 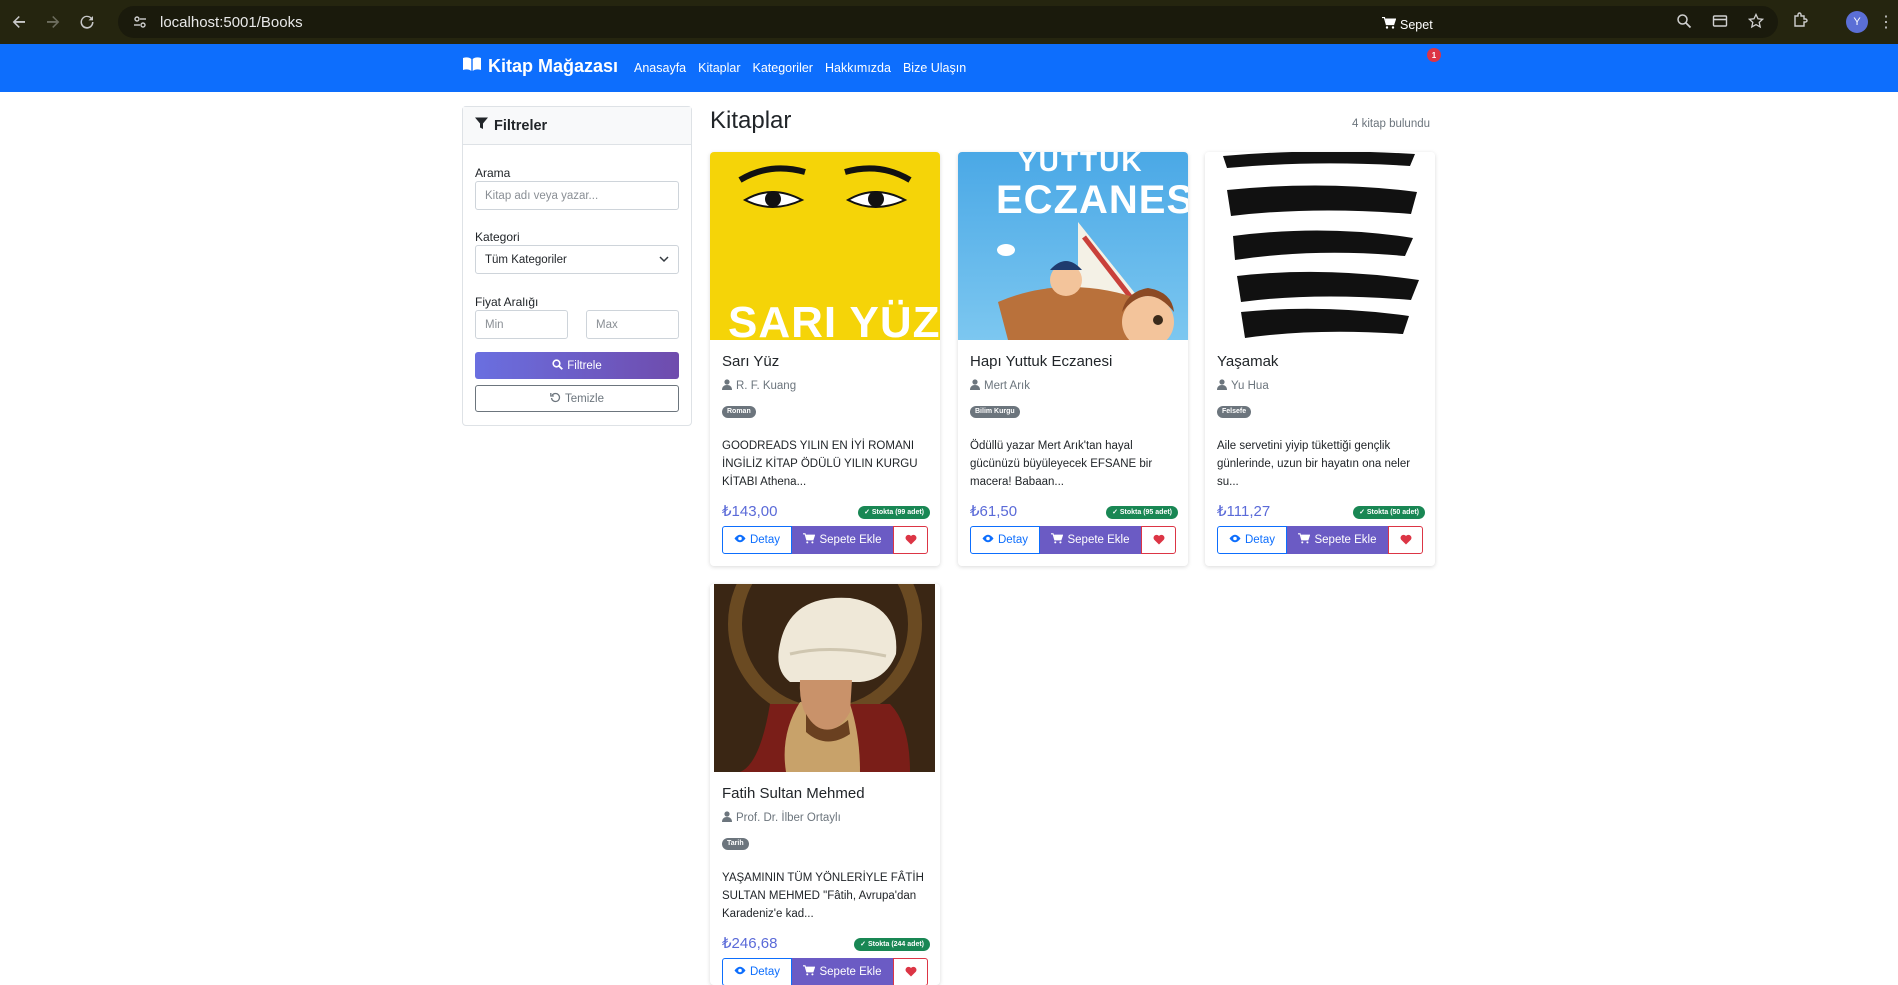 What do you see at coordinates (793, 793) in the screenshot?
I see `book-title: Fatih Sultan Mehmed` at bounding box center [793, 793].